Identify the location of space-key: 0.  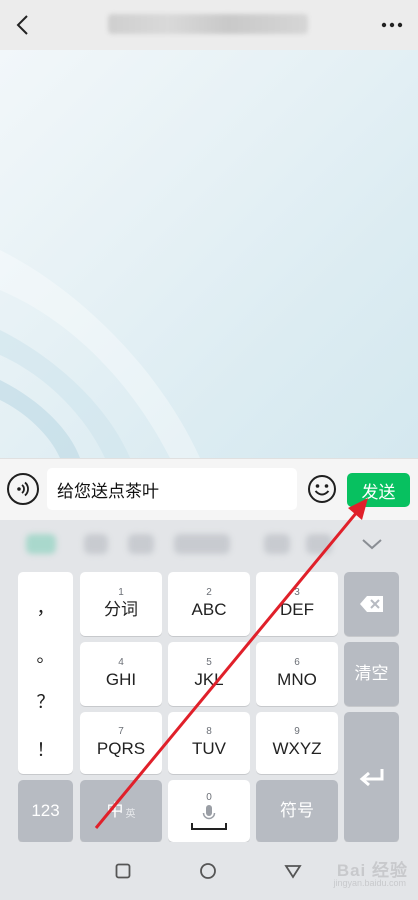
(209, 811).